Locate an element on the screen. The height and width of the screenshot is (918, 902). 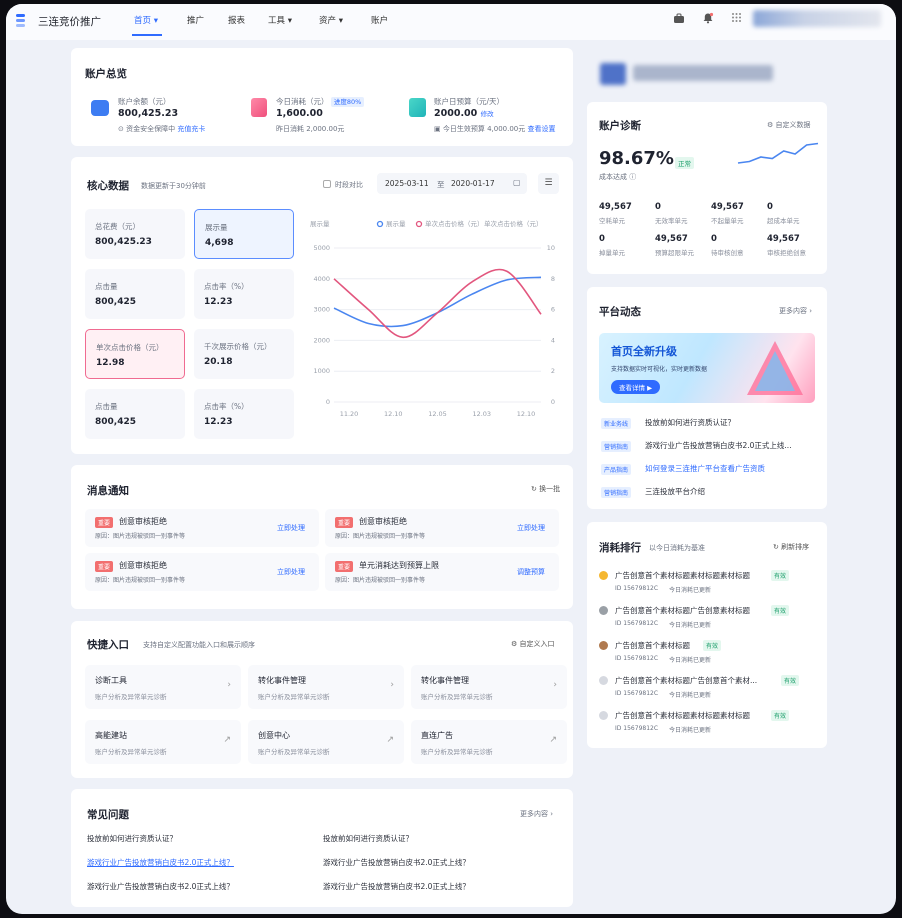
core-data-updated: 数据更新于30分钟前 is located at coordinates (173, 186).